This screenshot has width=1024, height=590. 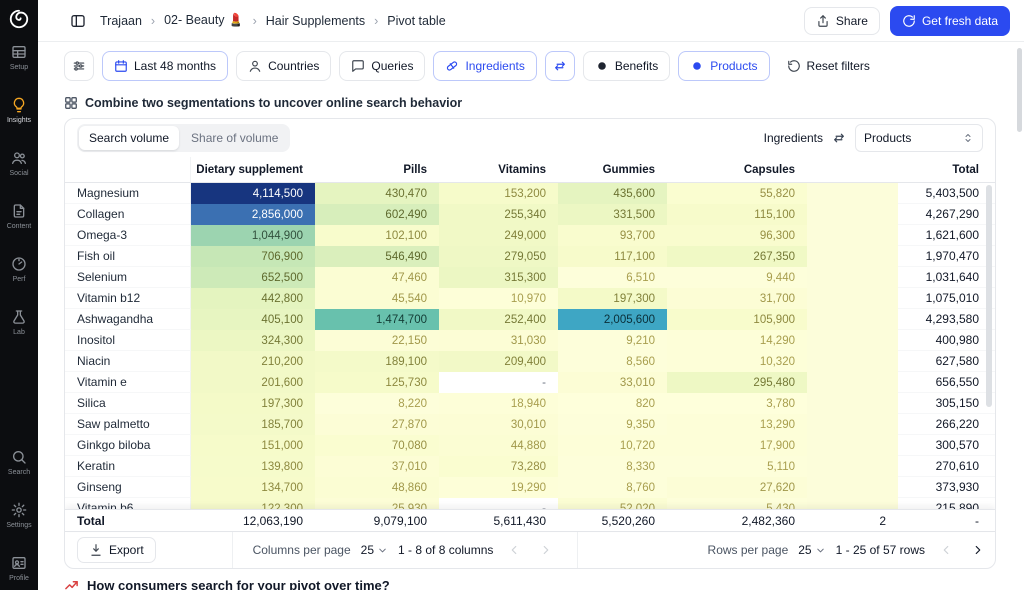 I want to click on share-button: Share, so click(x=841, y=20).